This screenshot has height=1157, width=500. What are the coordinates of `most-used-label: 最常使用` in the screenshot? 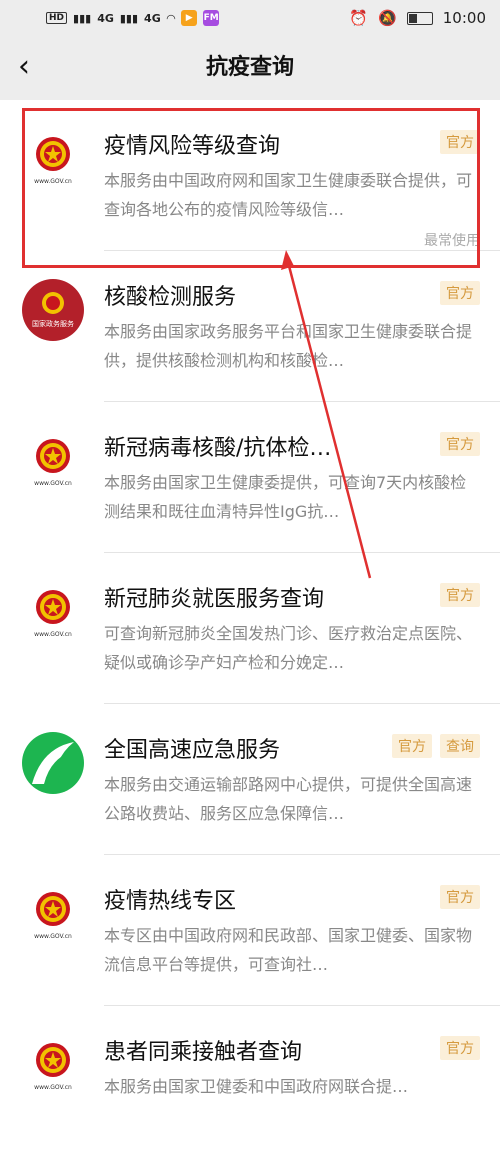 It's located at (452, 241).